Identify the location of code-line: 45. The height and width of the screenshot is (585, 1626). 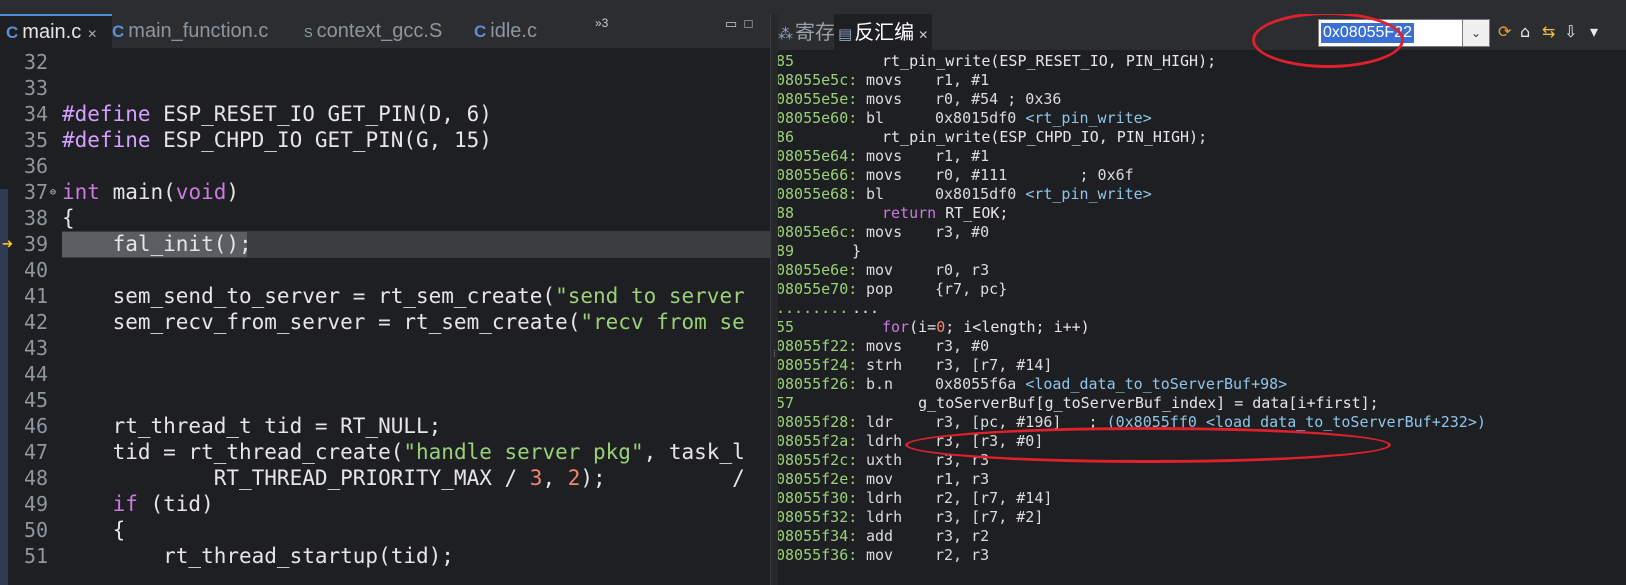
(385, 400).